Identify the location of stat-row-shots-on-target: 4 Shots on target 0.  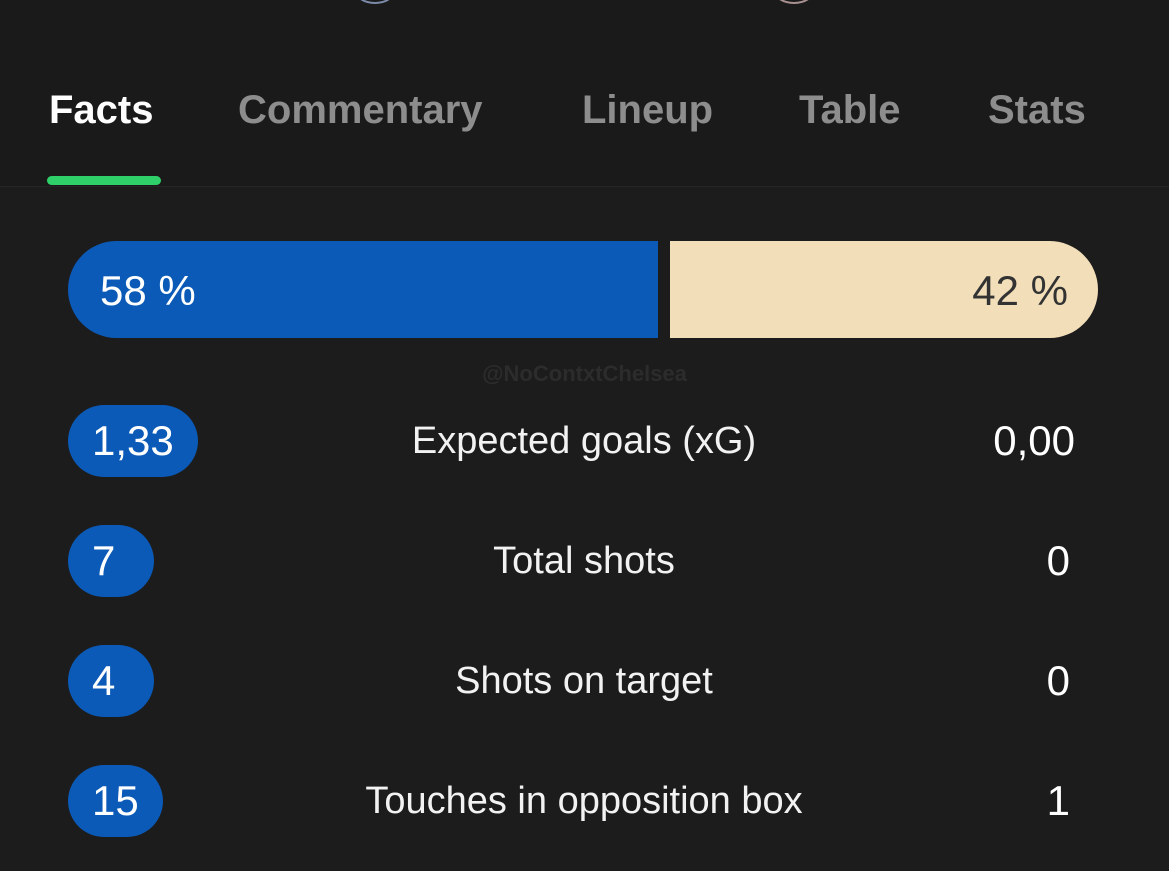
(584, 681).